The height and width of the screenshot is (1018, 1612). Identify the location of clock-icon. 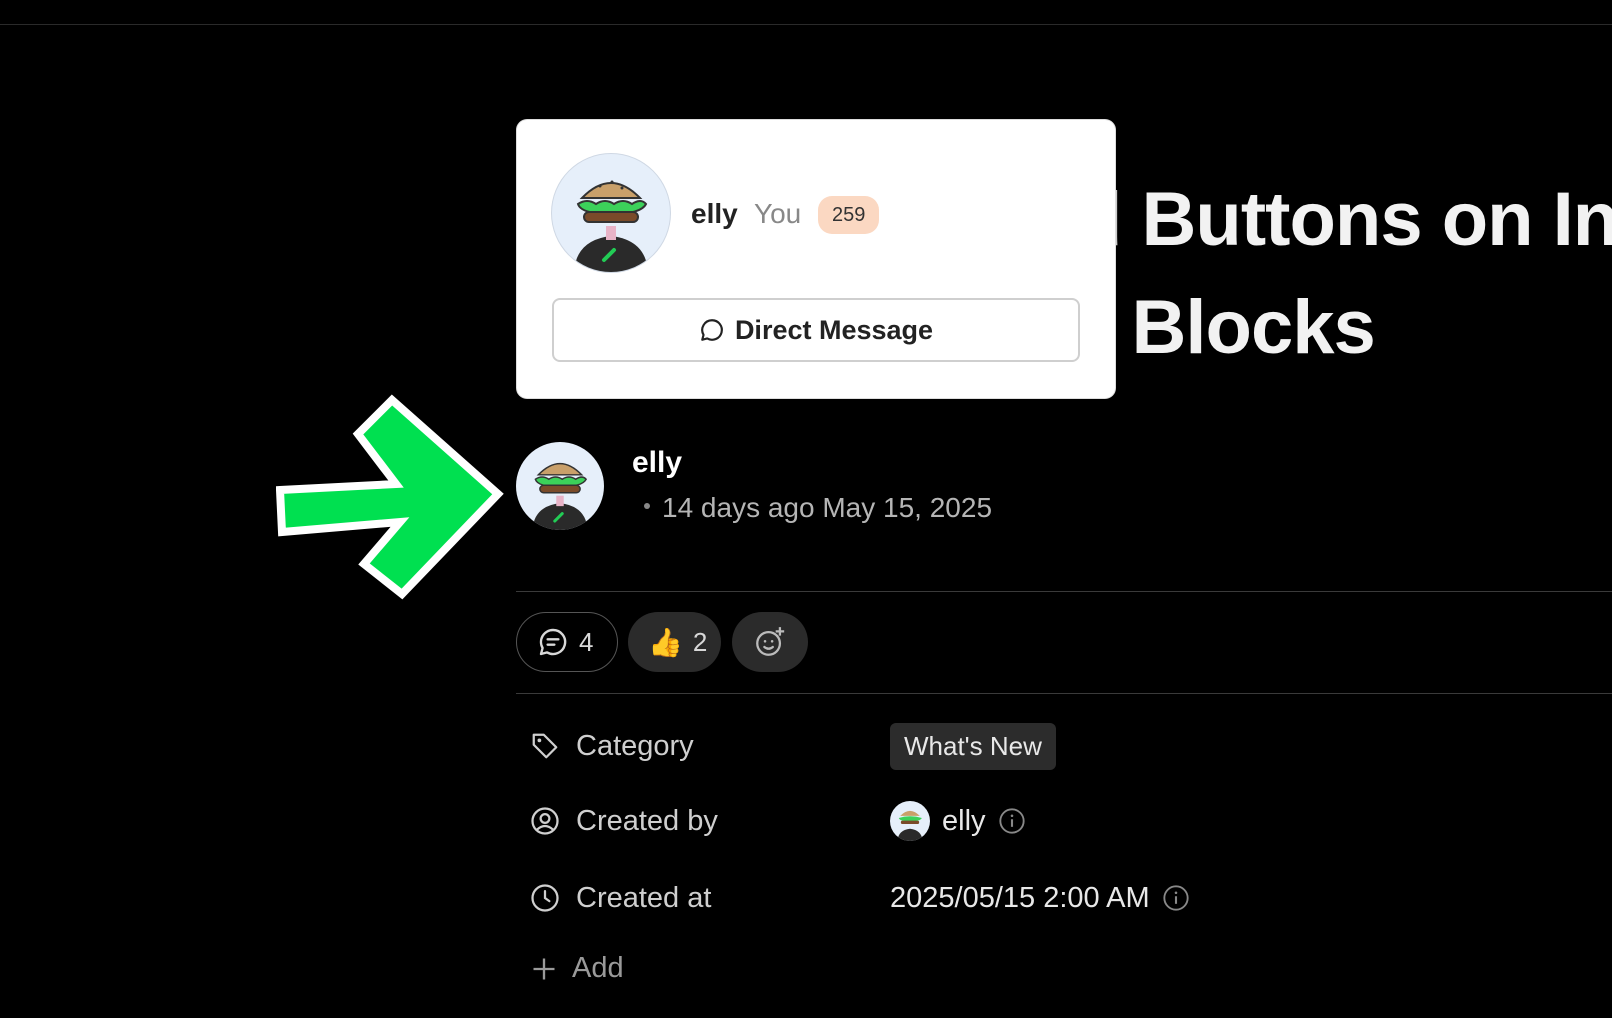
(545, 898).